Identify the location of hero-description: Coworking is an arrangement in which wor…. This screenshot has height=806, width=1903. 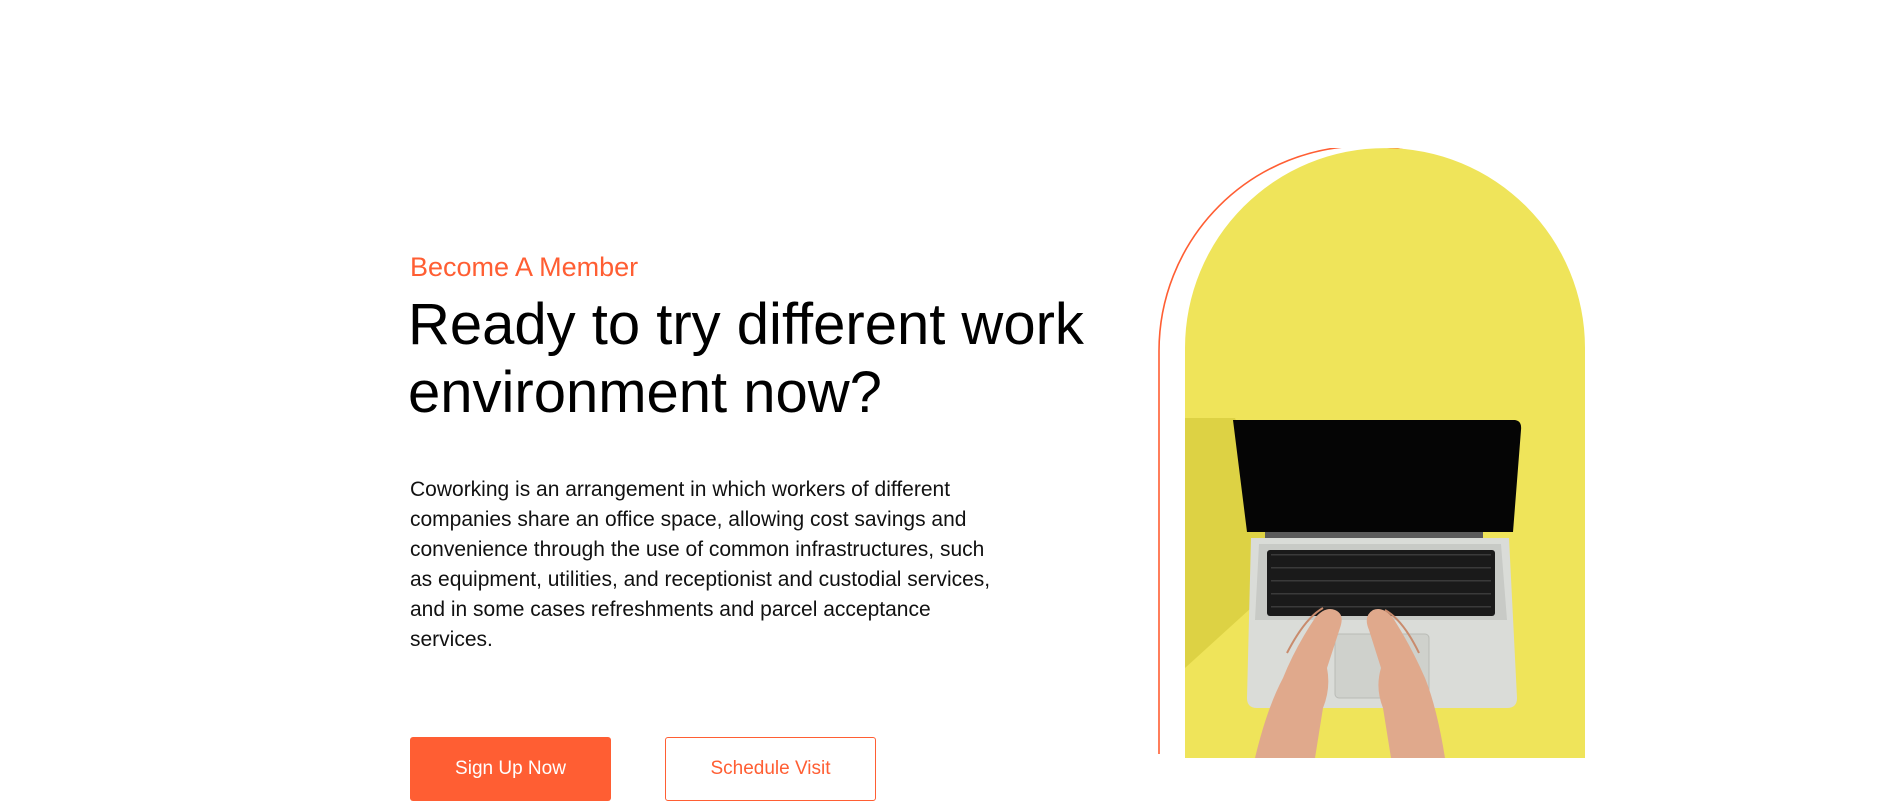
(700, 564).